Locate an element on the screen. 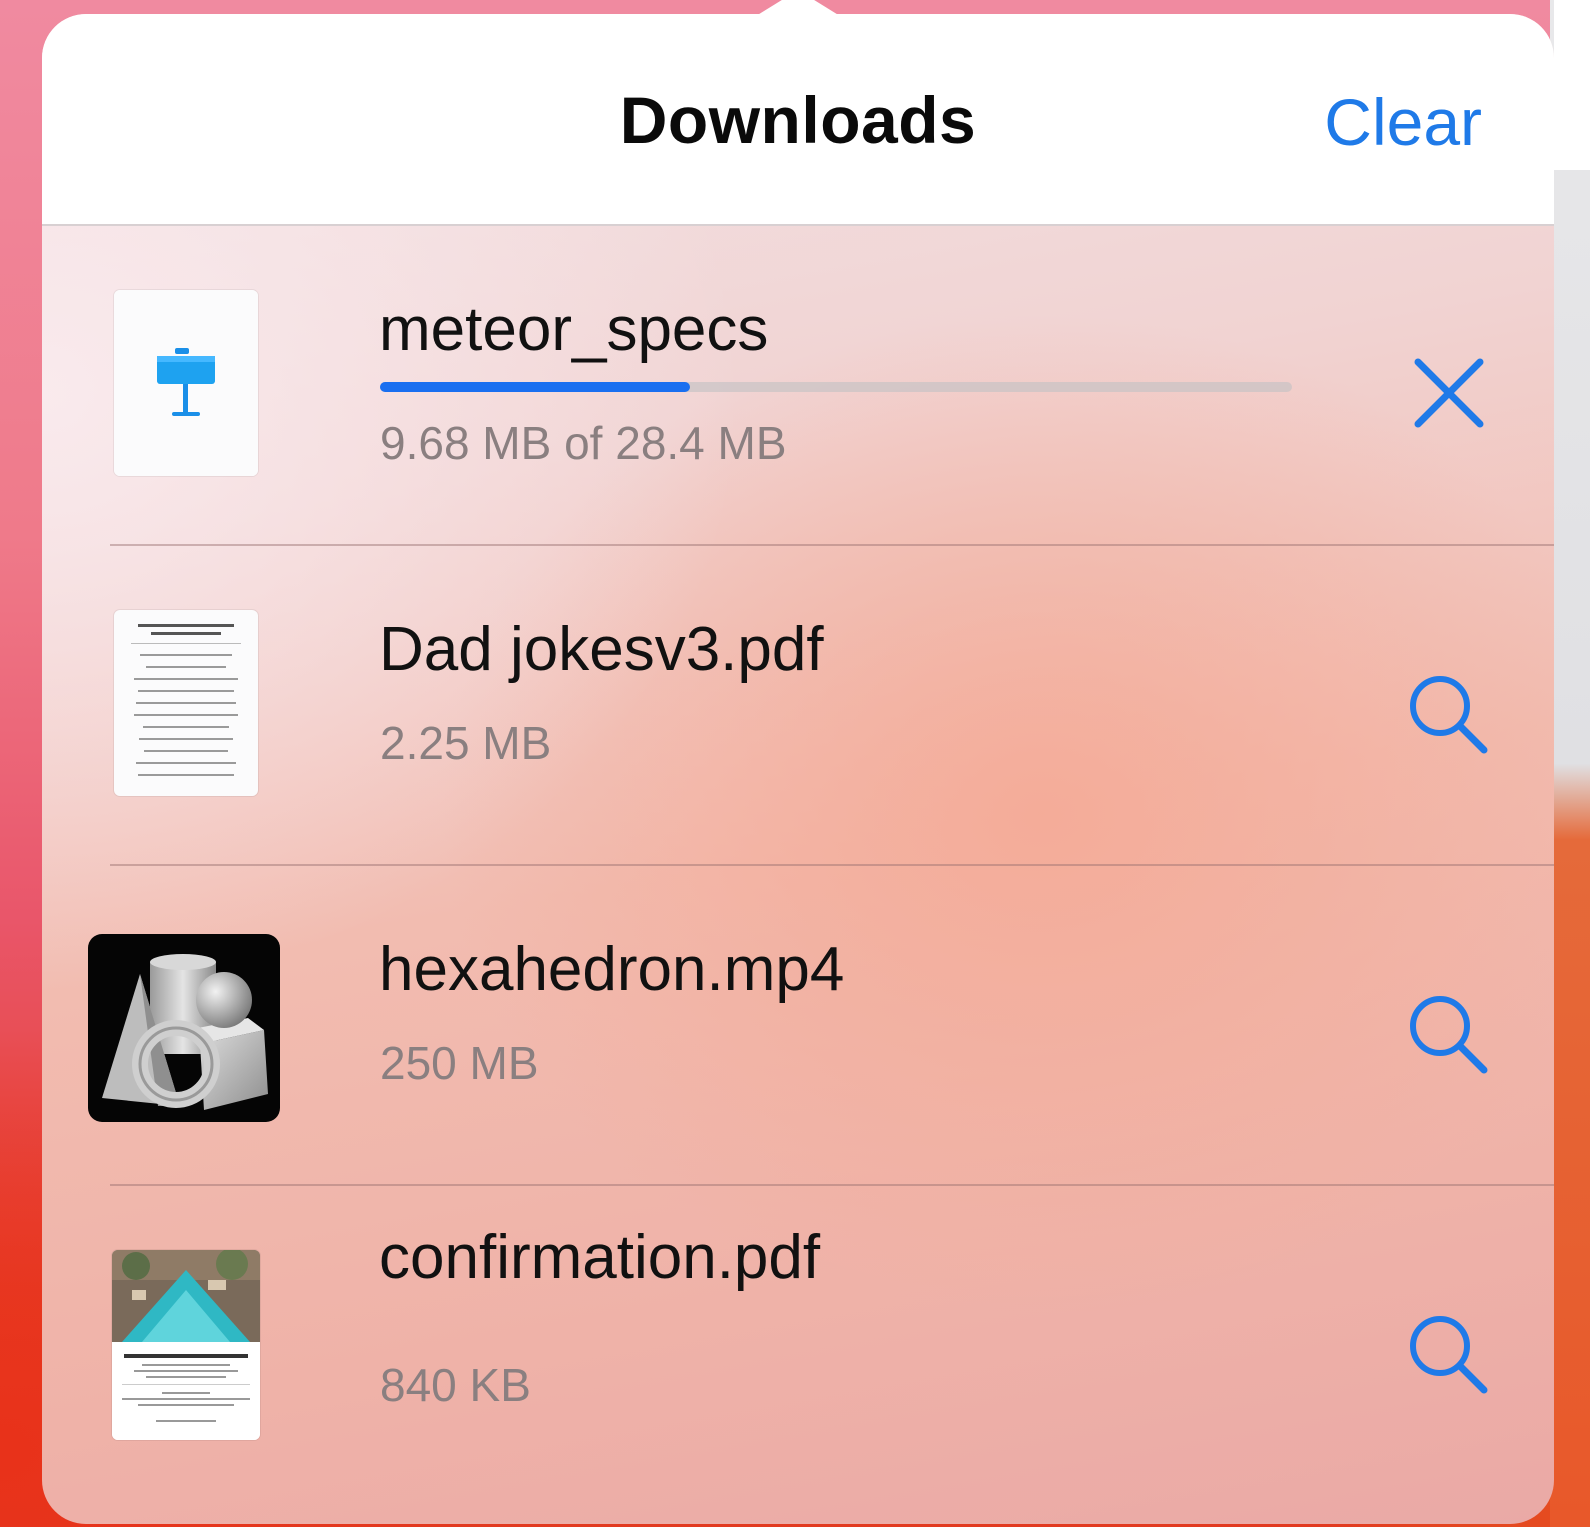 The width and height of the screenshot is (1590, 1527). download-progress-fill is located at coordinates (535, 387).